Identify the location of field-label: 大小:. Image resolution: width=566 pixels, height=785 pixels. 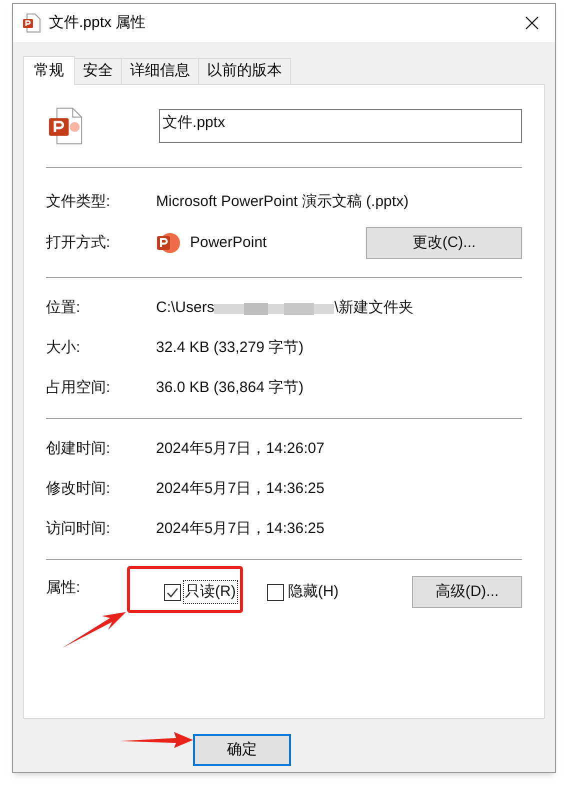
(64, 348).